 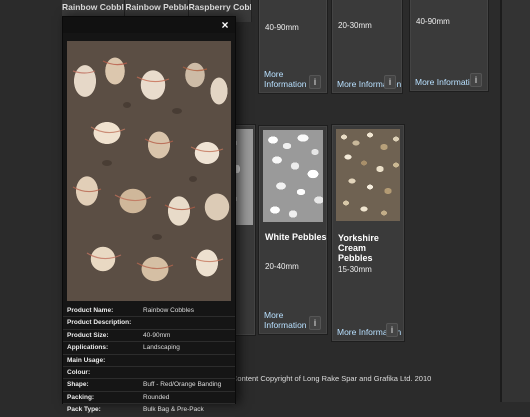 What do you see at coordinates (516, 201) in the screenshot?
I see `page-edge` at bounding box center [516, 201].